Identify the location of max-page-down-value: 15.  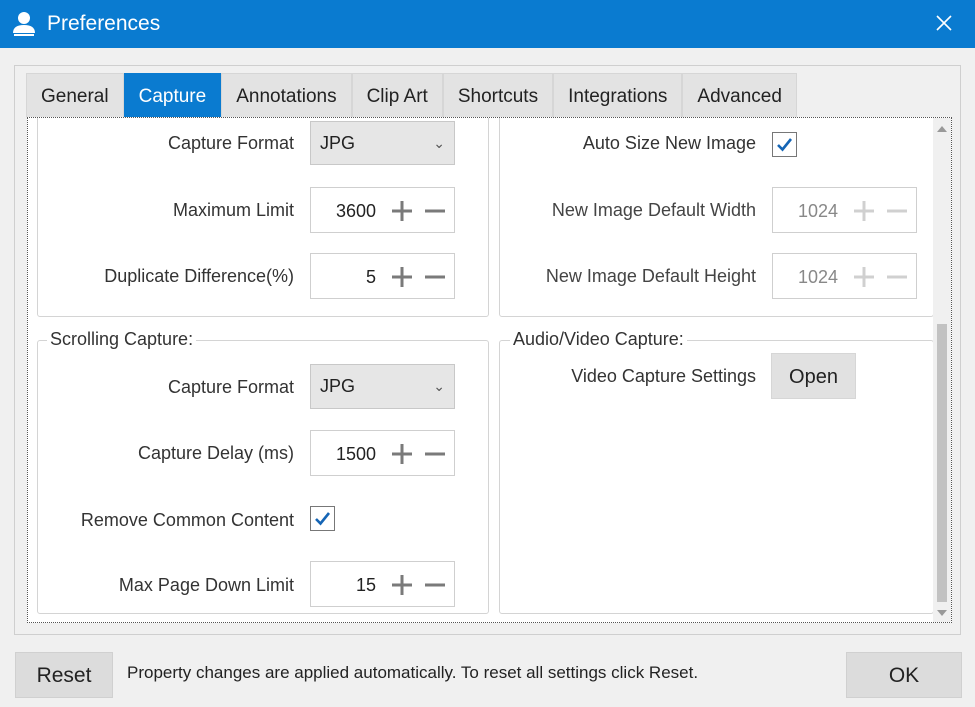
(365, 585).